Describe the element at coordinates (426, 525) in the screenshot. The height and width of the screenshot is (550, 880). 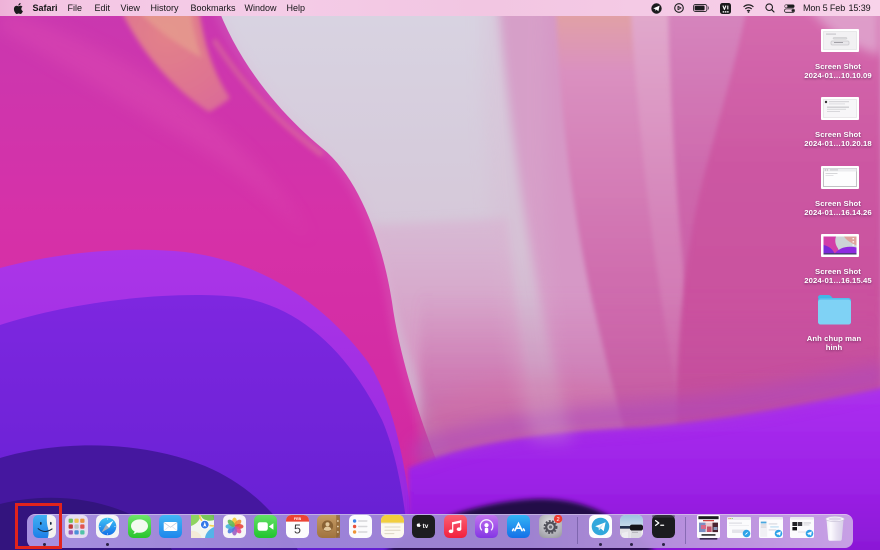
I see `svg-text: tv` at that location.